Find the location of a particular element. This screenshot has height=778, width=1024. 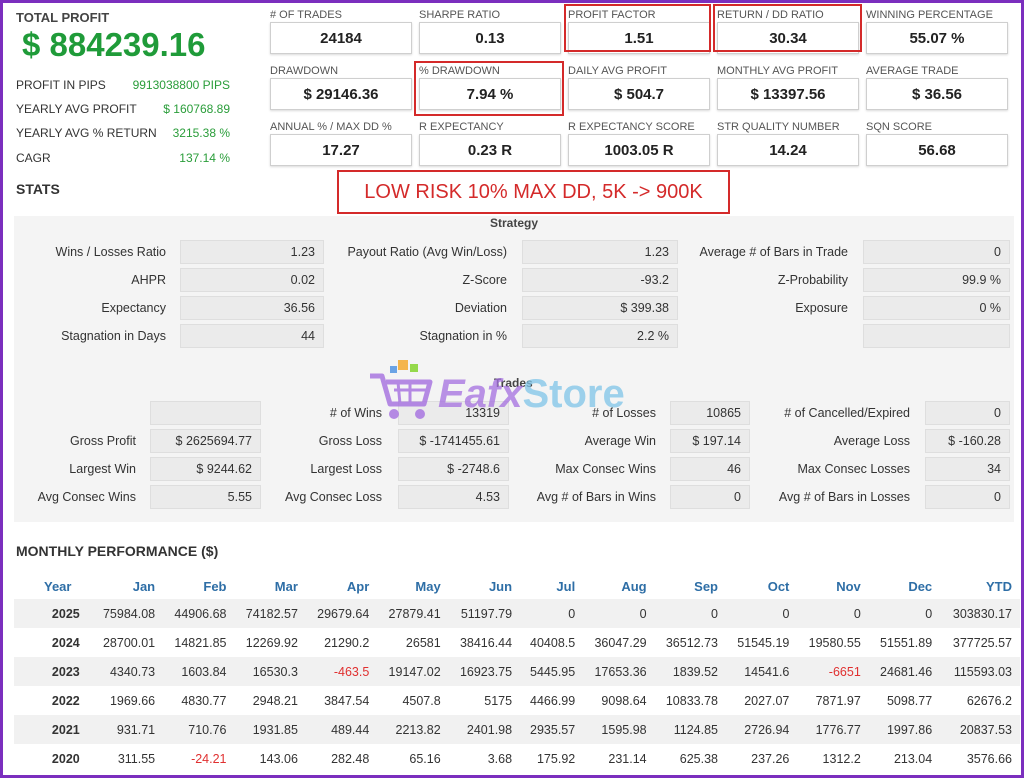

stat-value: 0 % is located at coordinates (936, 308).